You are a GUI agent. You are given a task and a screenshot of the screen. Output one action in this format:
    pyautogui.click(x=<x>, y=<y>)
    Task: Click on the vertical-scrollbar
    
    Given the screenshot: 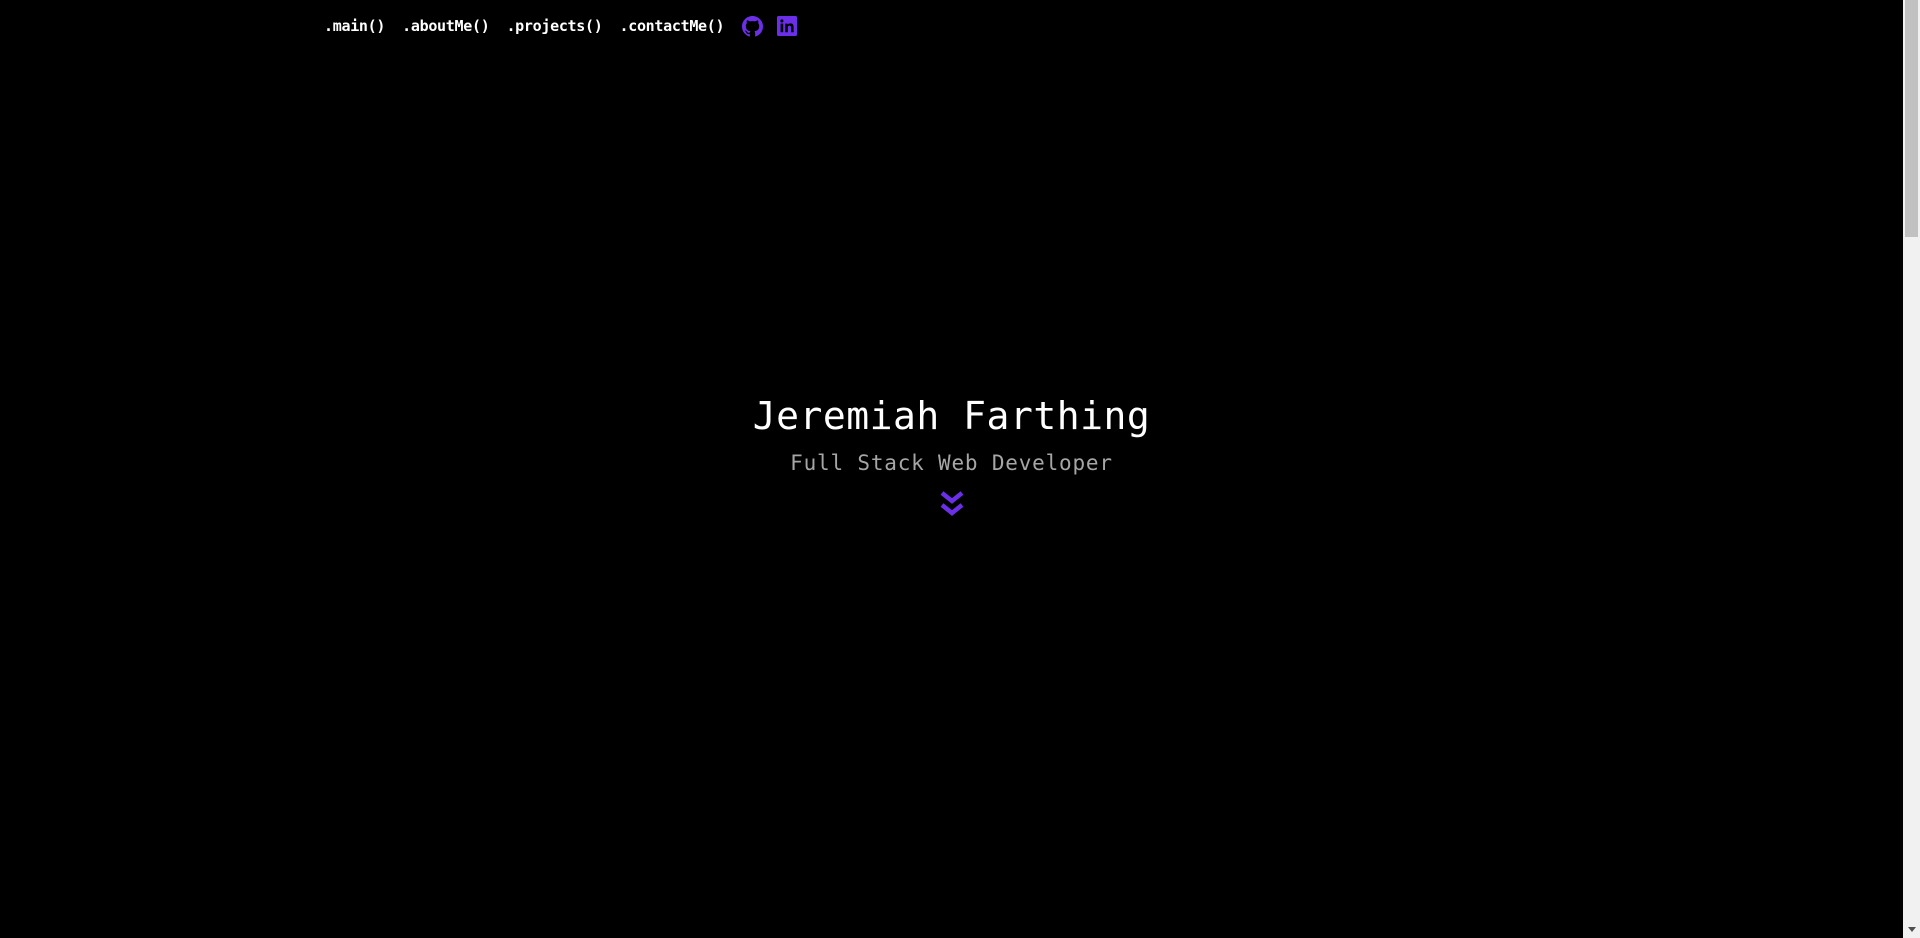 What is the action you would take?
    pyautogui.click(x=1911, y=469)
    